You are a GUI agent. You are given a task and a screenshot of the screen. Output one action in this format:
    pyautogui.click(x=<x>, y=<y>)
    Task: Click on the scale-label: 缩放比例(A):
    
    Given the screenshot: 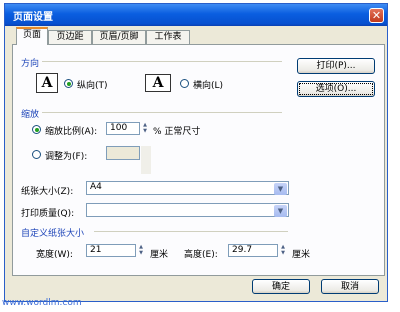 What is the action you would take?
    pyautogui.click(x=71, y=130)
    